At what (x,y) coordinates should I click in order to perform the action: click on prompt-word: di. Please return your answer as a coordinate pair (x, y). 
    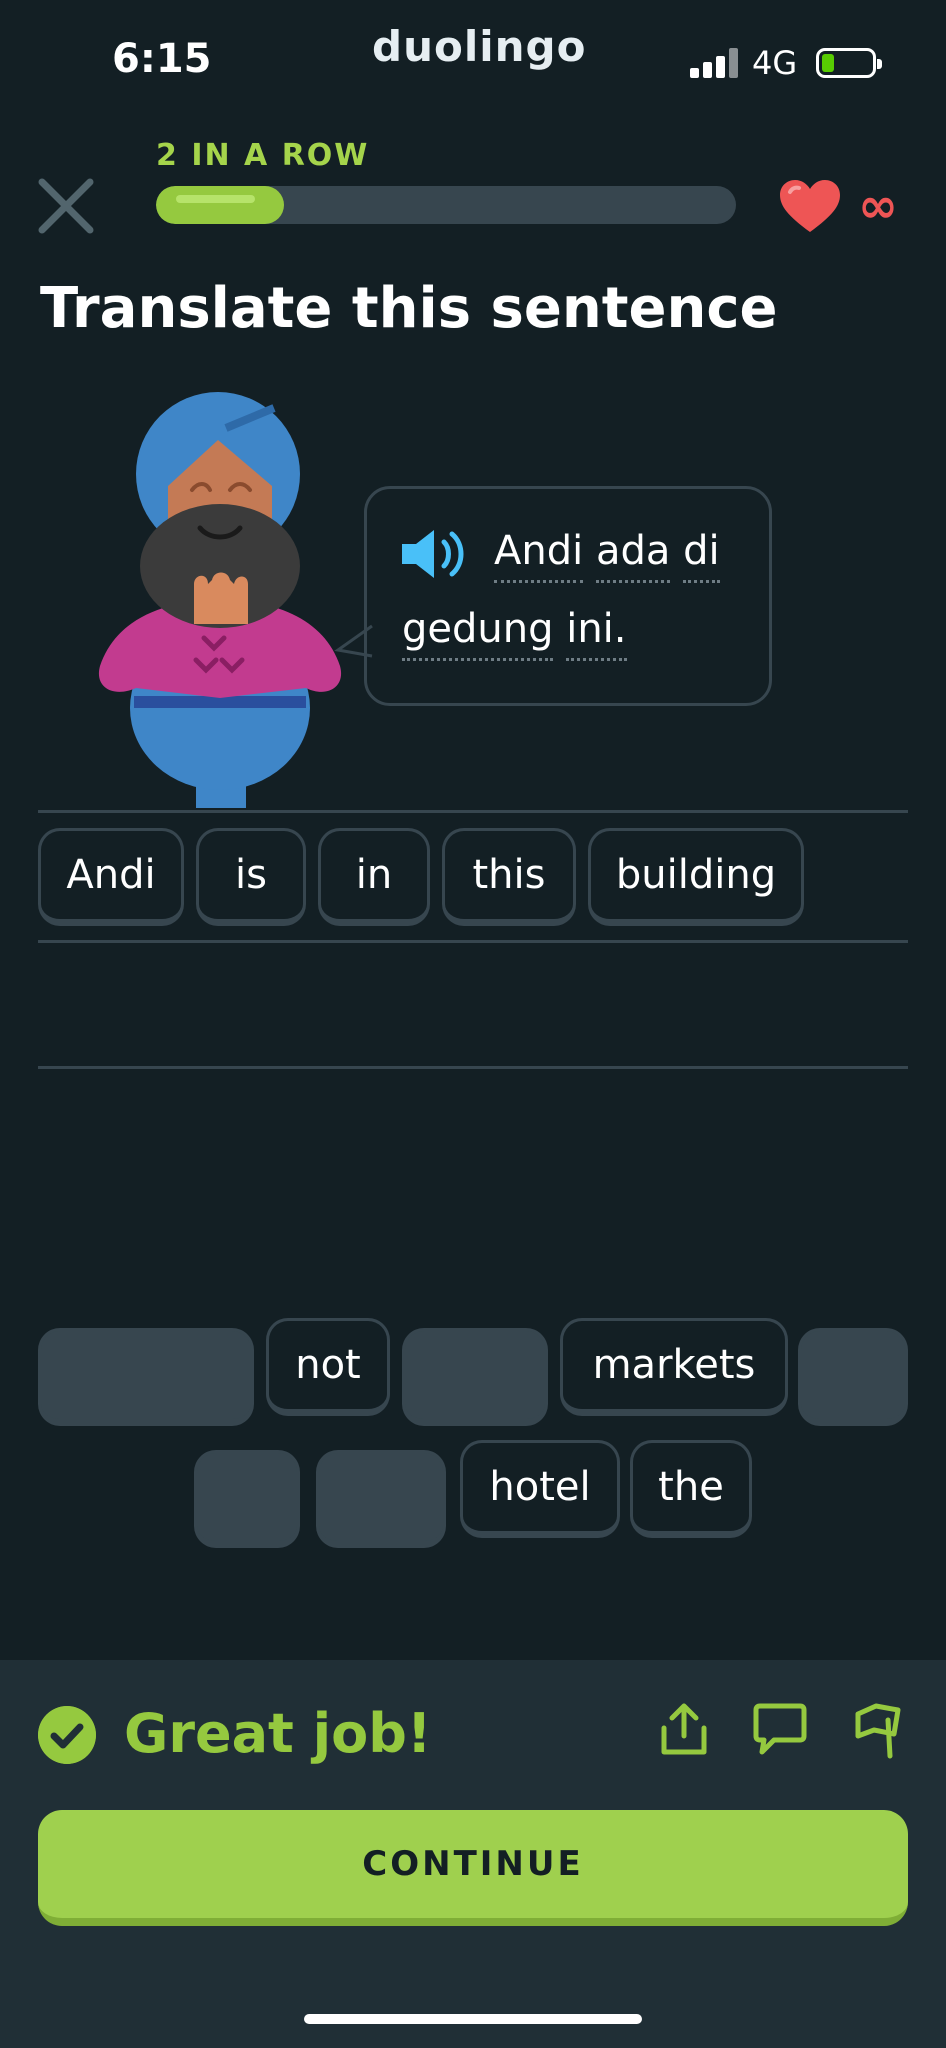
    Looking at the image, I should click on (701, 555).